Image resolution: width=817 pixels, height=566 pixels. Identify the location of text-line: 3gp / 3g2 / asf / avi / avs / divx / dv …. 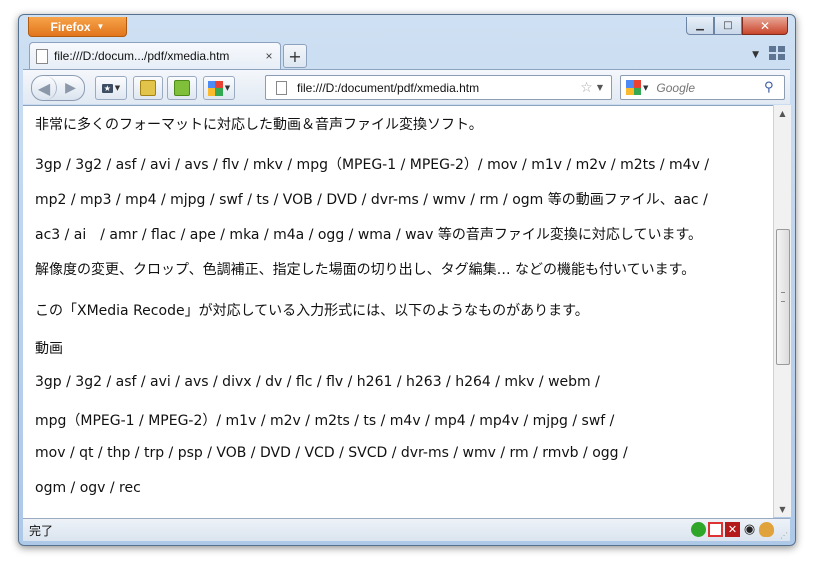
(317, 382).